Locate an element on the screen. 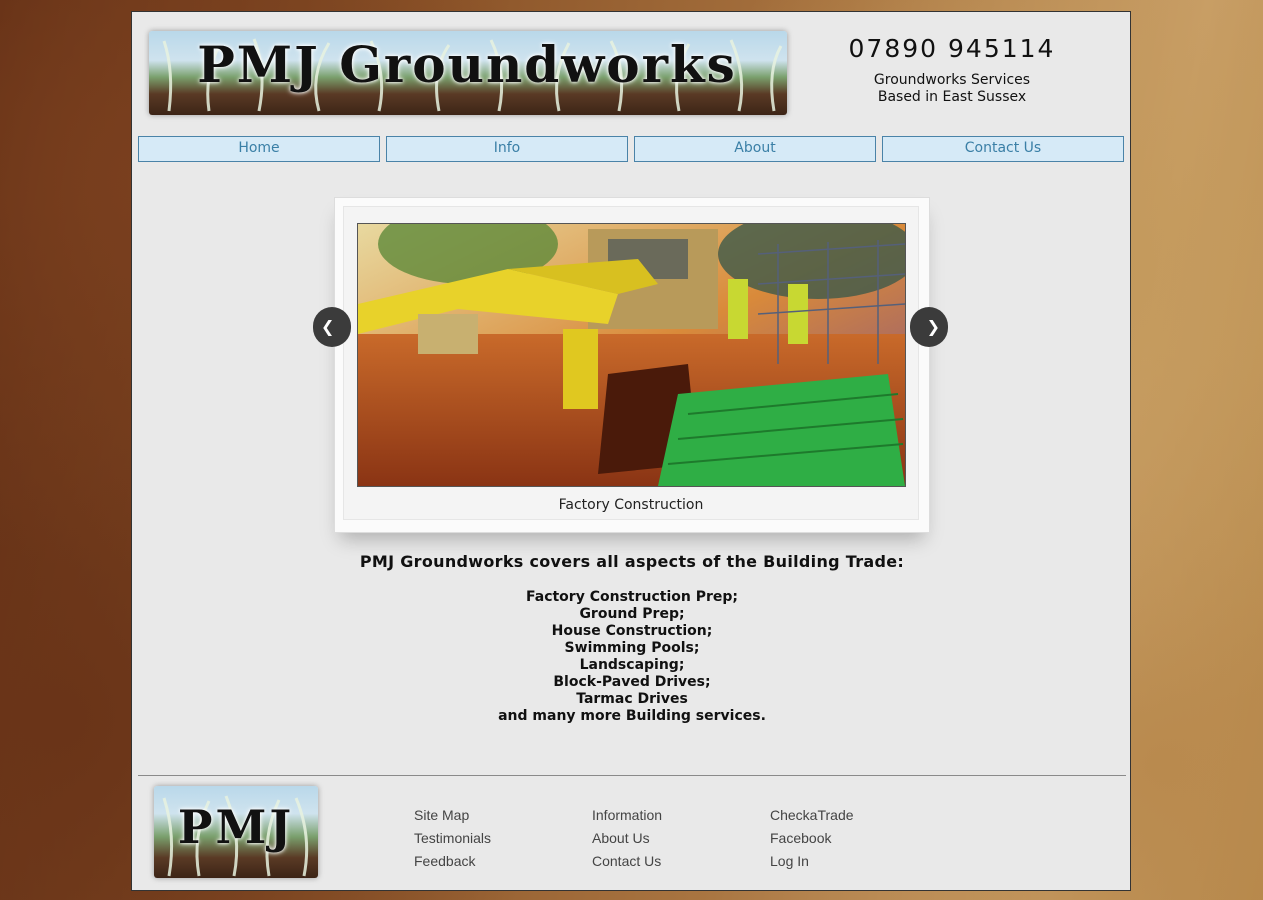 This screenshot has width=1263, height=900. footer-link-testimonials: Testimonials is located at coordinates (499, 838).